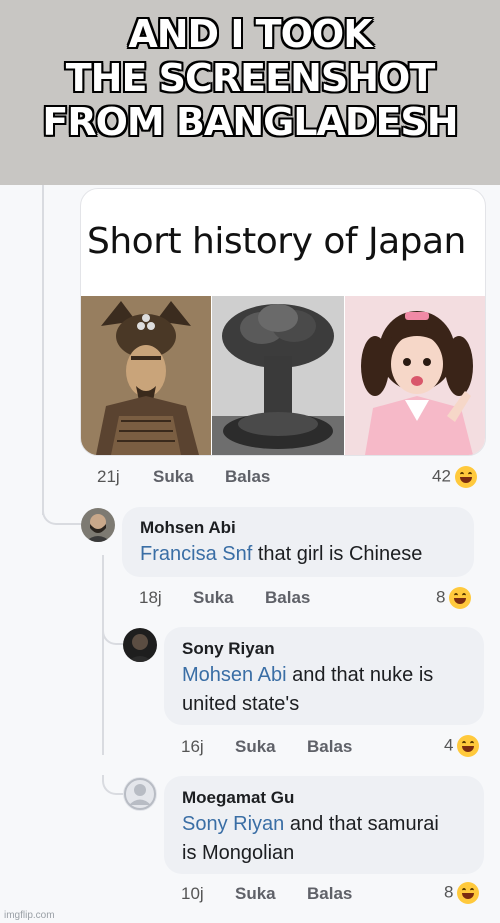 The width and height of the screenshot is (500, 923). Describe the element at coordinates (150, 597) in the screenshot. I see `comment-timestamp: 18j` at that location.